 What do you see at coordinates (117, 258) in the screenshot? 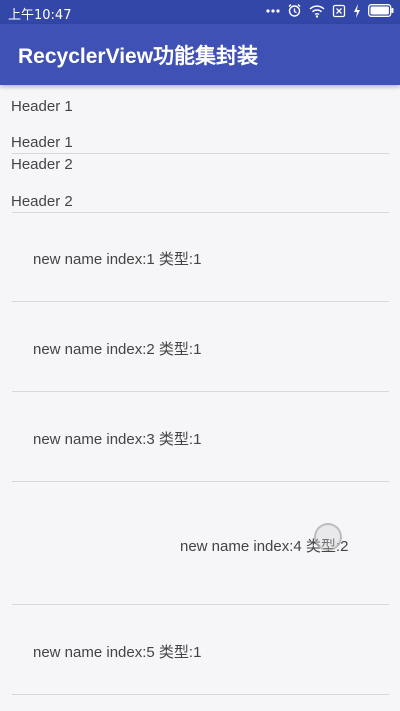
I see `list-item: new name index:1 类型:1` at bounding box center [117, 258].